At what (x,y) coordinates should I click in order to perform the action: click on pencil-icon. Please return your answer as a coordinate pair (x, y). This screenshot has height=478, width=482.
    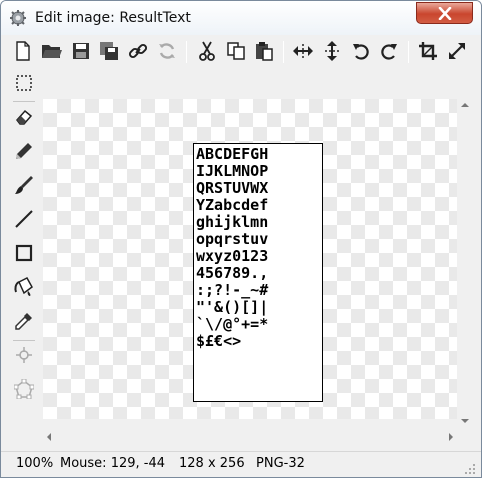
    Looking at the image, I should click on (24, 152).